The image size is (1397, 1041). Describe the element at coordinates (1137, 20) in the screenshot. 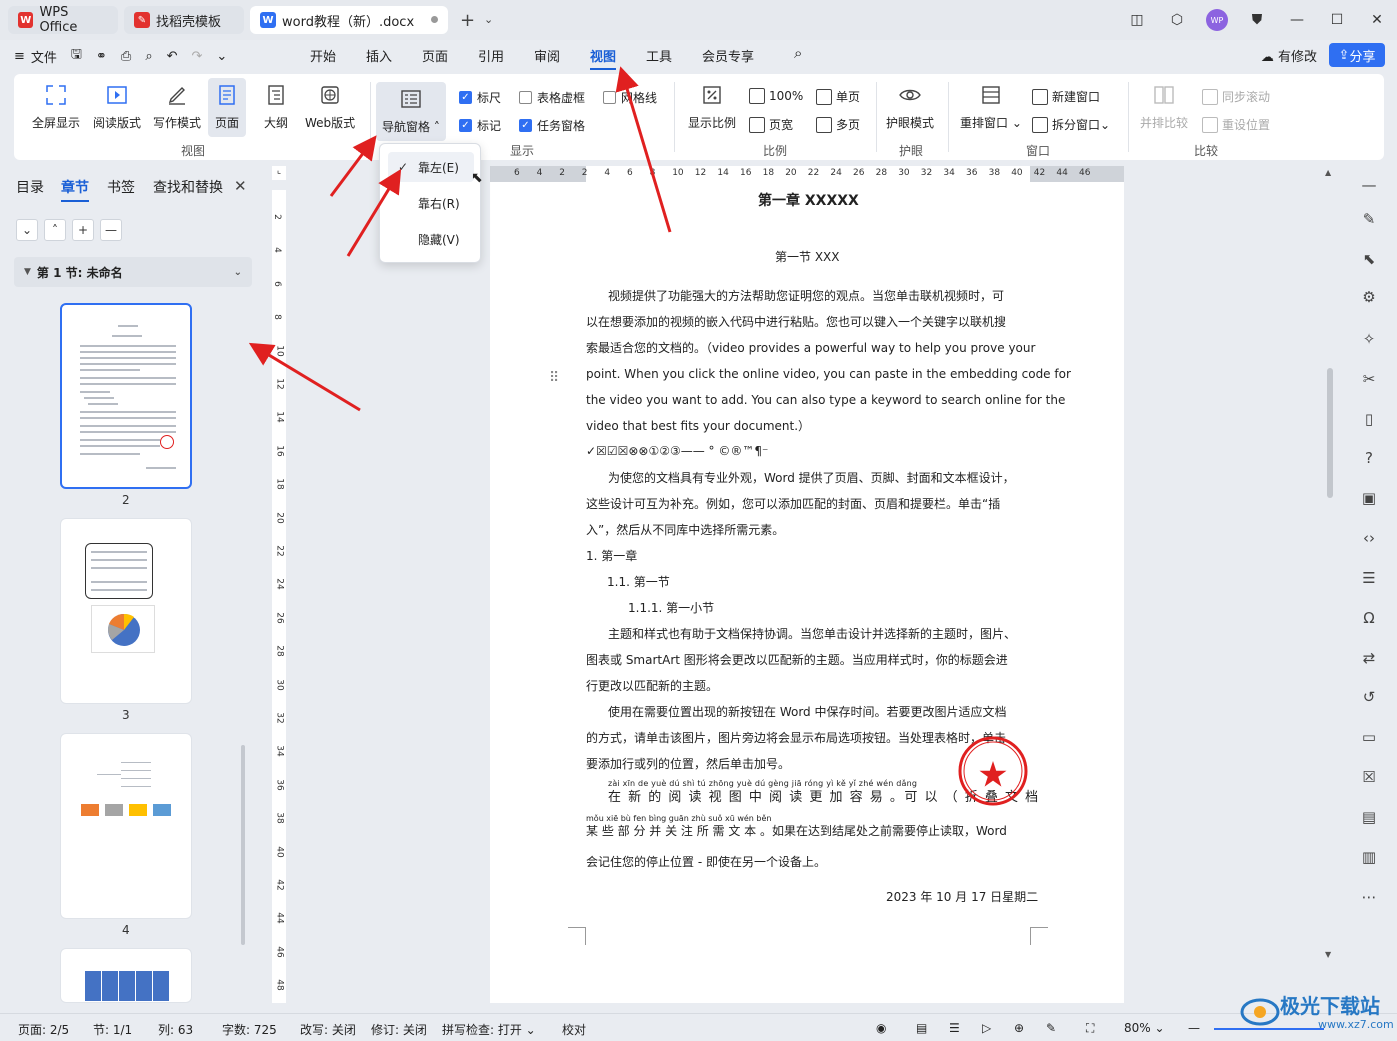

I see `layout-icon: ◫` at that location.